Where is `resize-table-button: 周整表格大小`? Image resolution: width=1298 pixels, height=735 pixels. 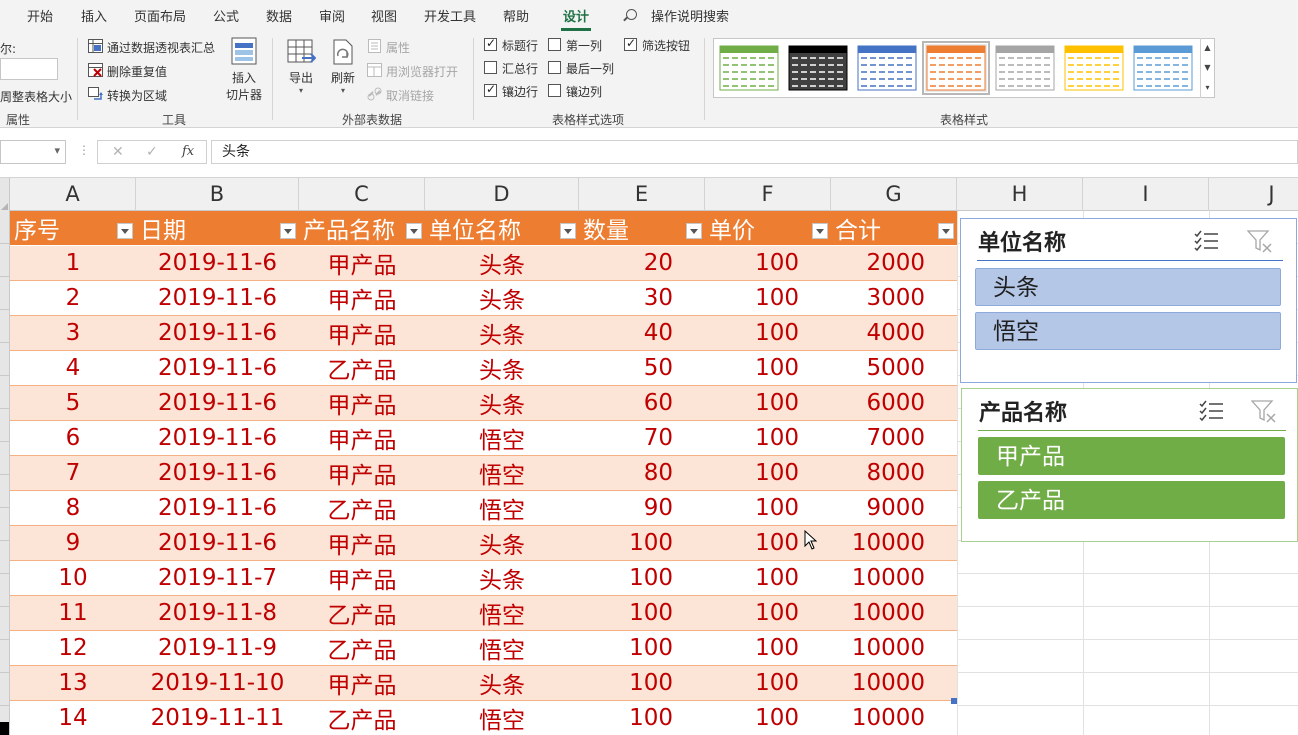
resize-table-button: 周整表格大小 is located at coordinates (36, 96).